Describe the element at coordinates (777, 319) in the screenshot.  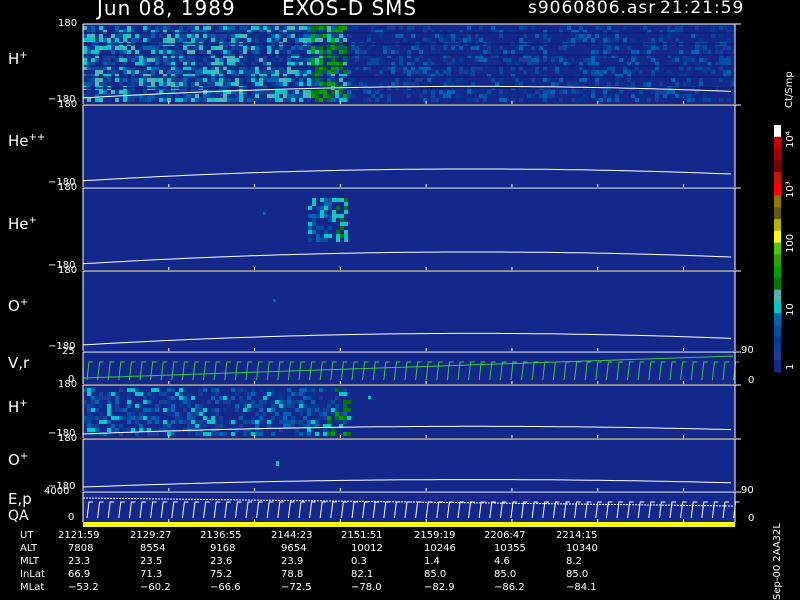
I see `colorbar-swatch` at that location.